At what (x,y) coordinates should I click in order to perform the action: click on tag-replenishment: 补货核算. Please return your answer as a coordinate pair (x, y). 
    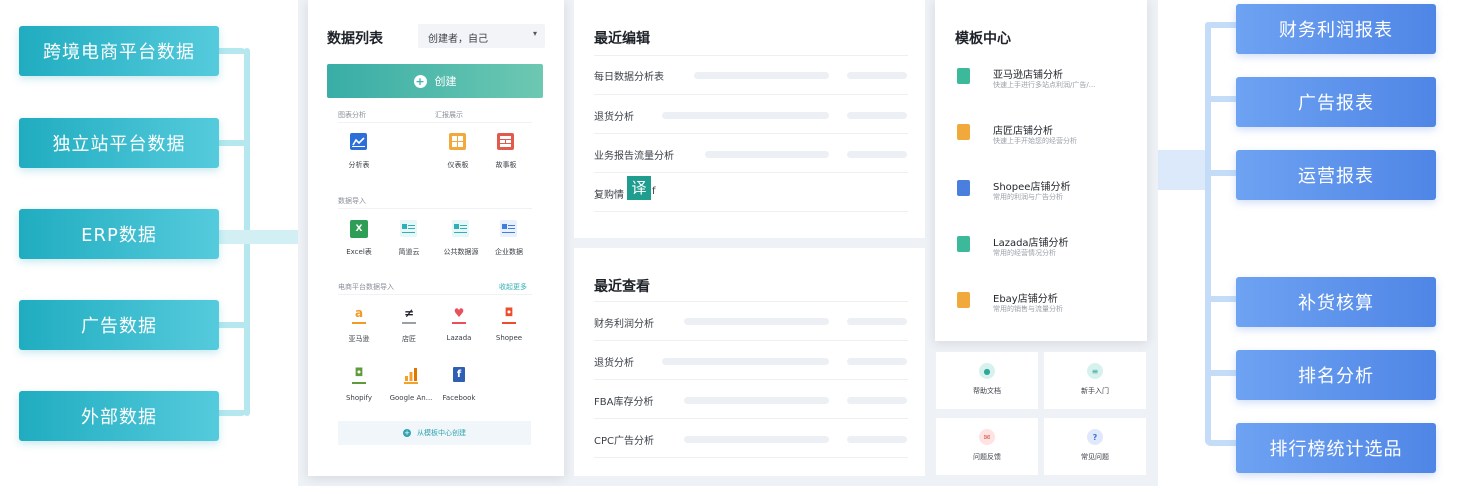
    Looking at the image, I should click on (1336, 302).